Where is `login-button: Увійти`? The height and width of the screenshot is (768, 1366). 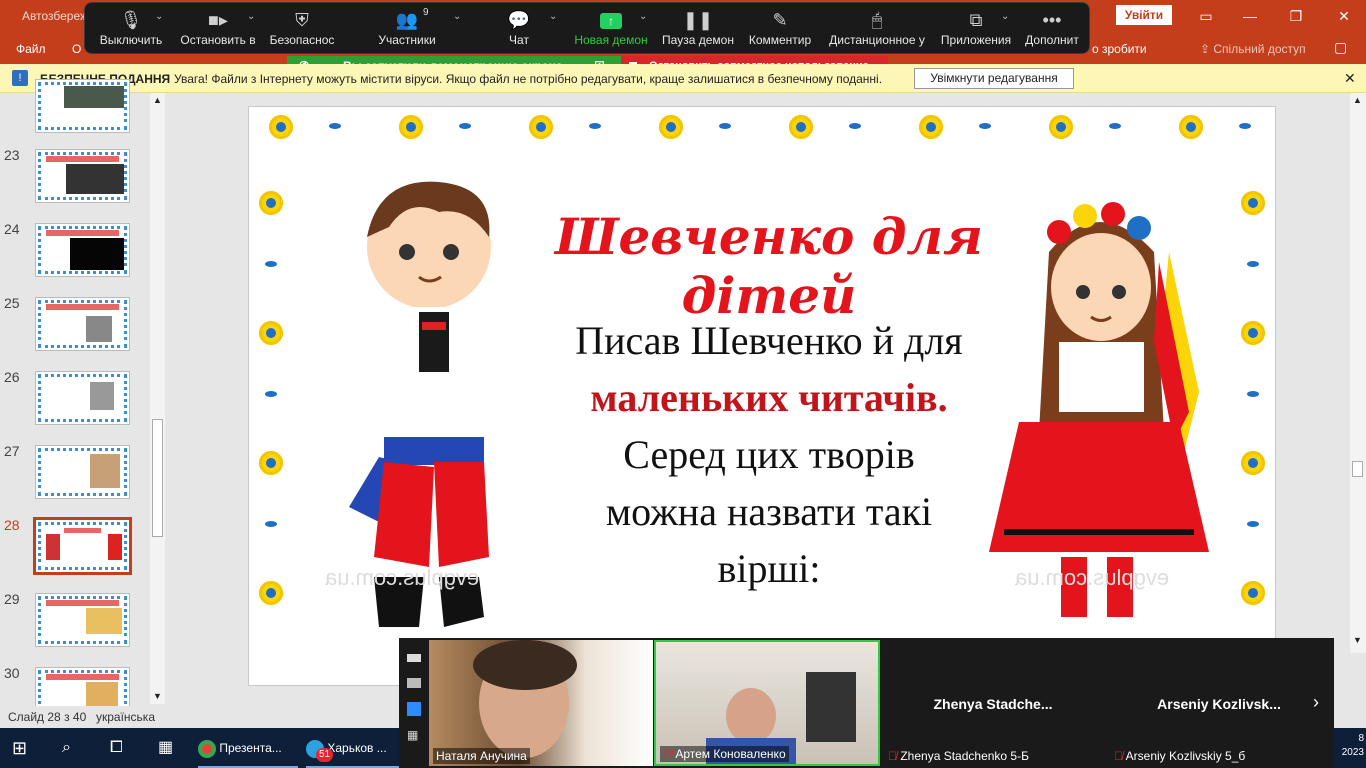
login-button: Увійти is located at coordinates (1144, 15).